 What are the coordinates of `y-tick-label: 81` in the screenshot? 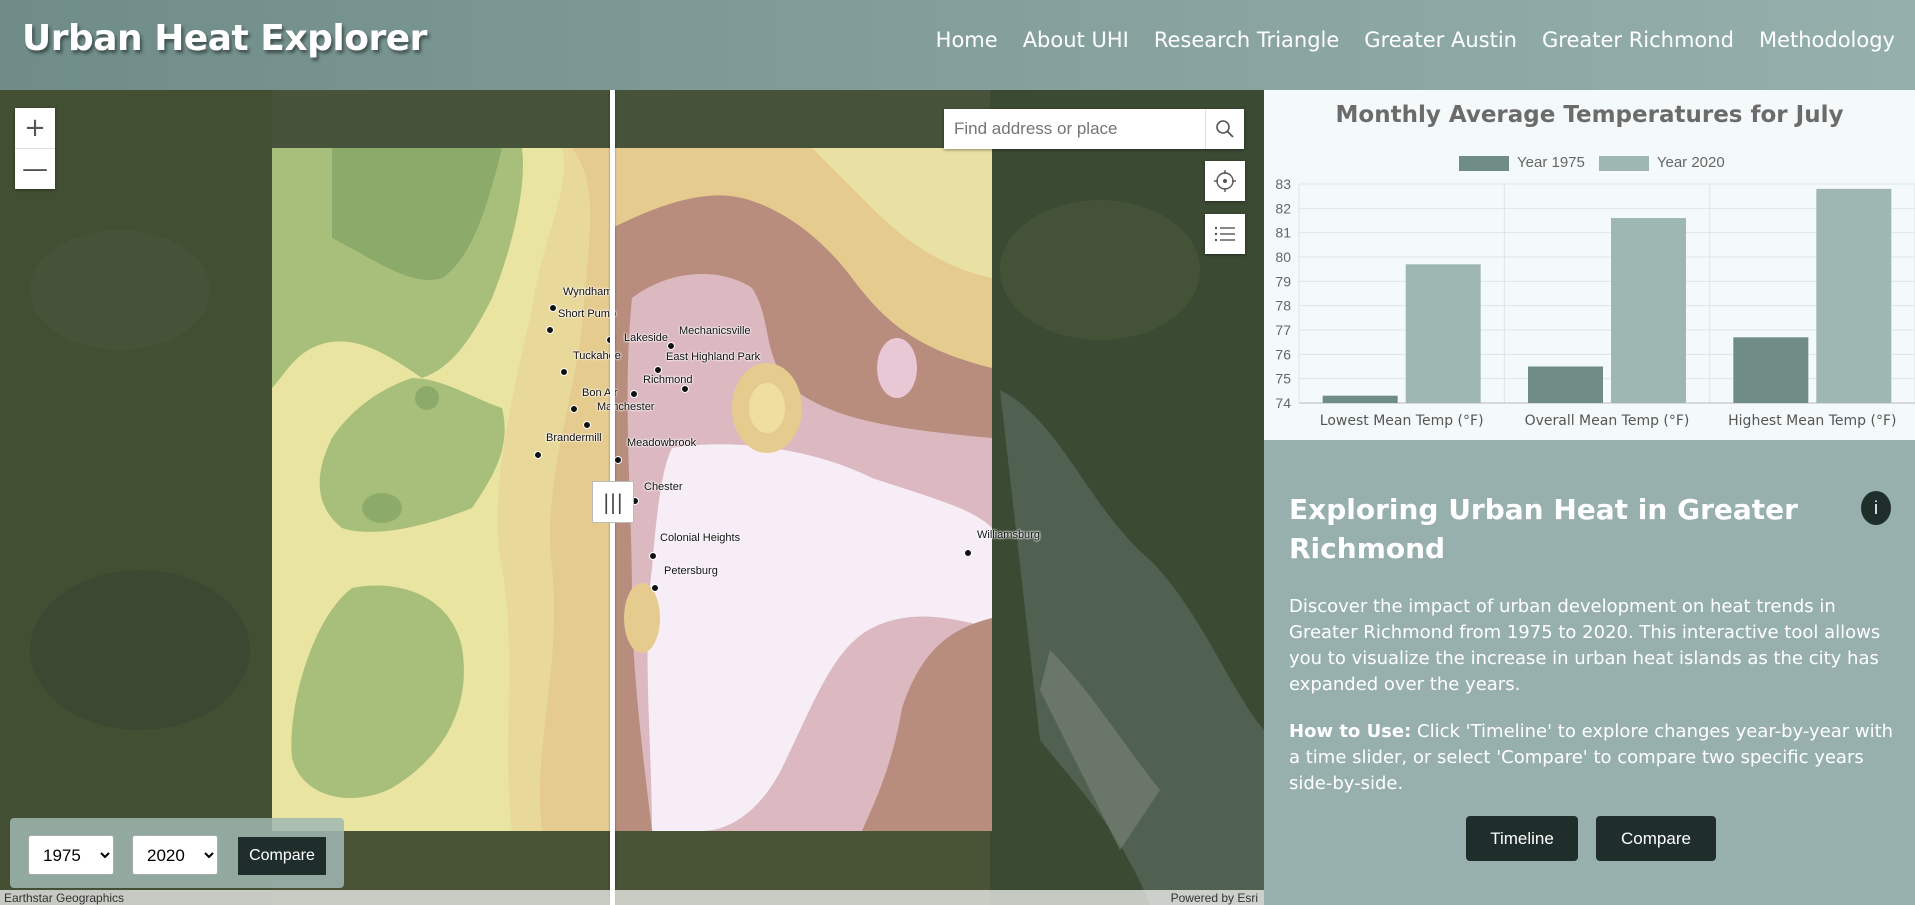 It's located at (1283, 233).